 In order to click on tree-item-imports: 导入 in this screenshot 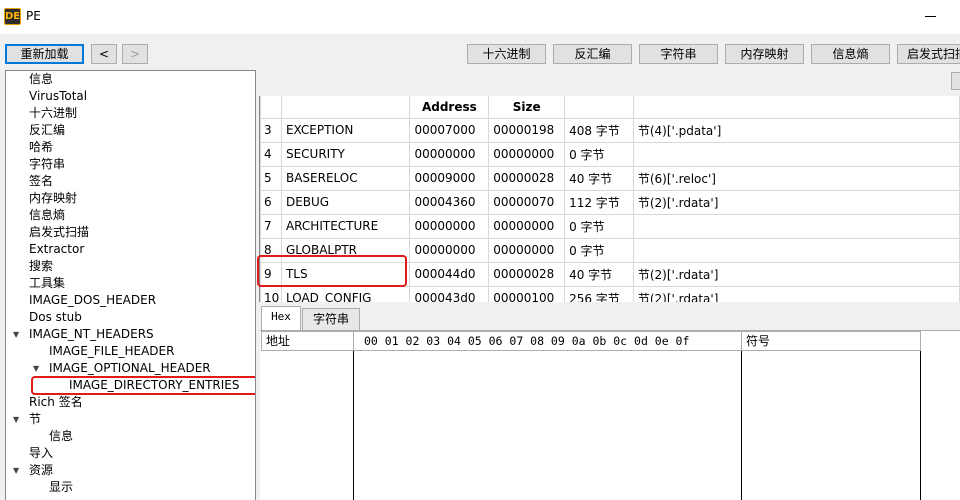, I will do `click(41, 453)`.